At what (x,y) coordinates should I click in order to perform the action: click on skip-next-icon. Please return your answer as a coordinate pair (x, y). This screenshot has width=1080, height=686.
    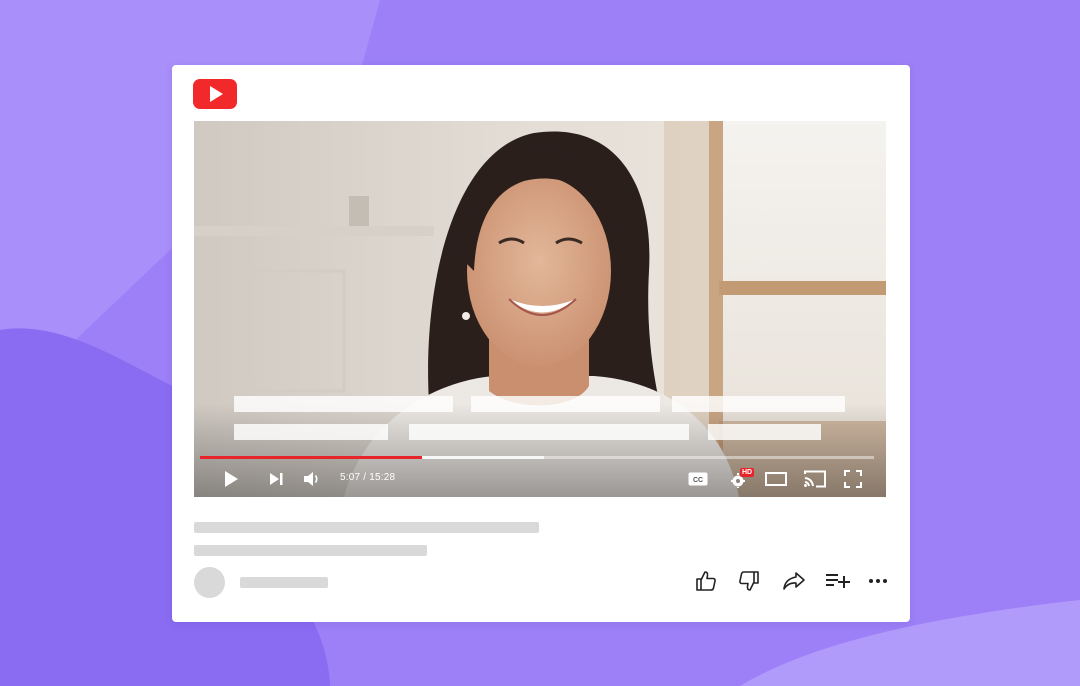
    Looking at the image, I should click on (276, 479).